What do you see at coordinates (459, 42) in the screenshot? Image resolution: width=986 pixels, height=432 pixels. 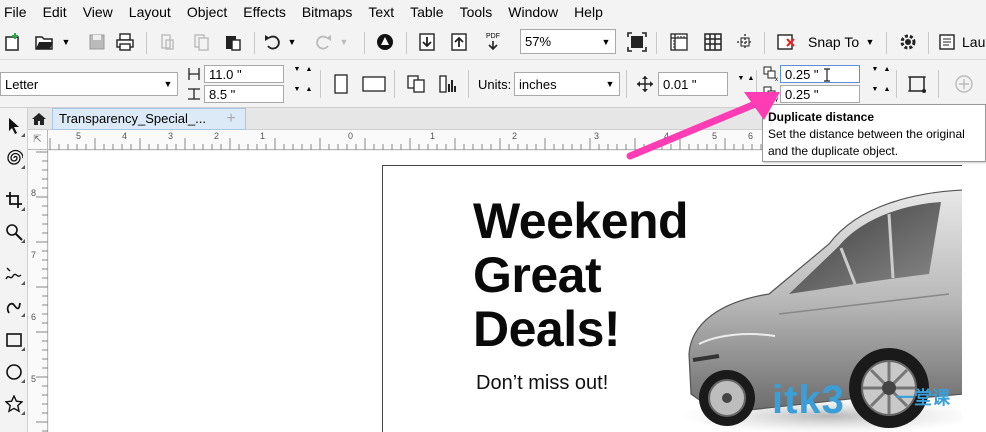 I see `export-icon` at bounding box center [459, 42].